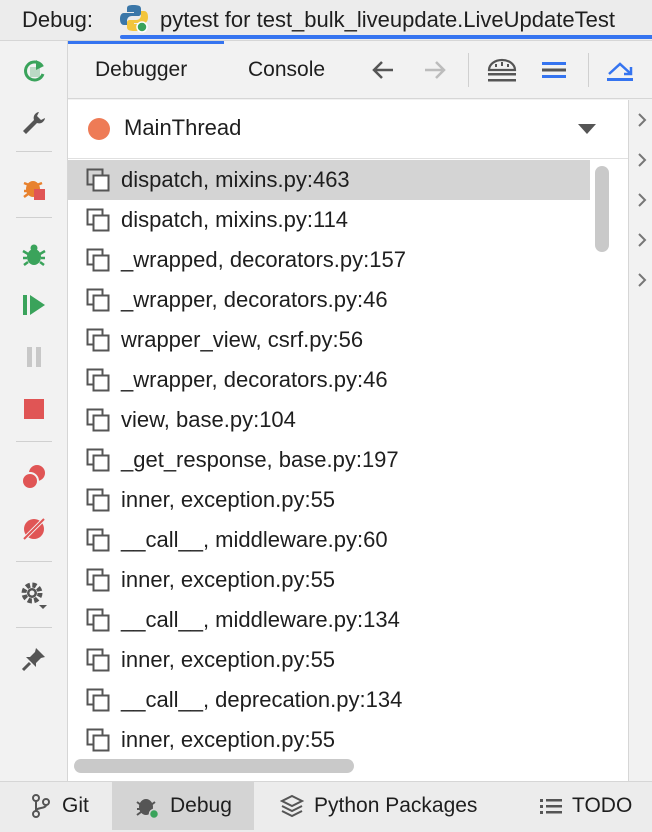 The image size is (652, 832). Describe the element at coordinates (329, 420) in the screenshot. I see `frame-row: view, base.py:104` at that location.